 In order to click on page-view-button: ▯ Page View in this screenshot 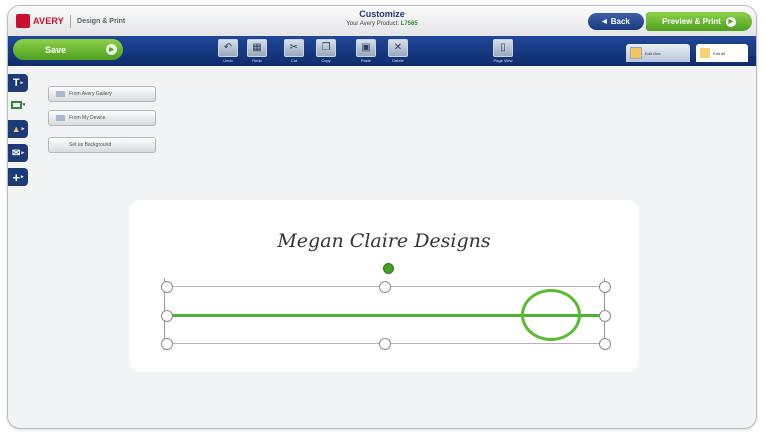, I will do `click(503, 51)`.